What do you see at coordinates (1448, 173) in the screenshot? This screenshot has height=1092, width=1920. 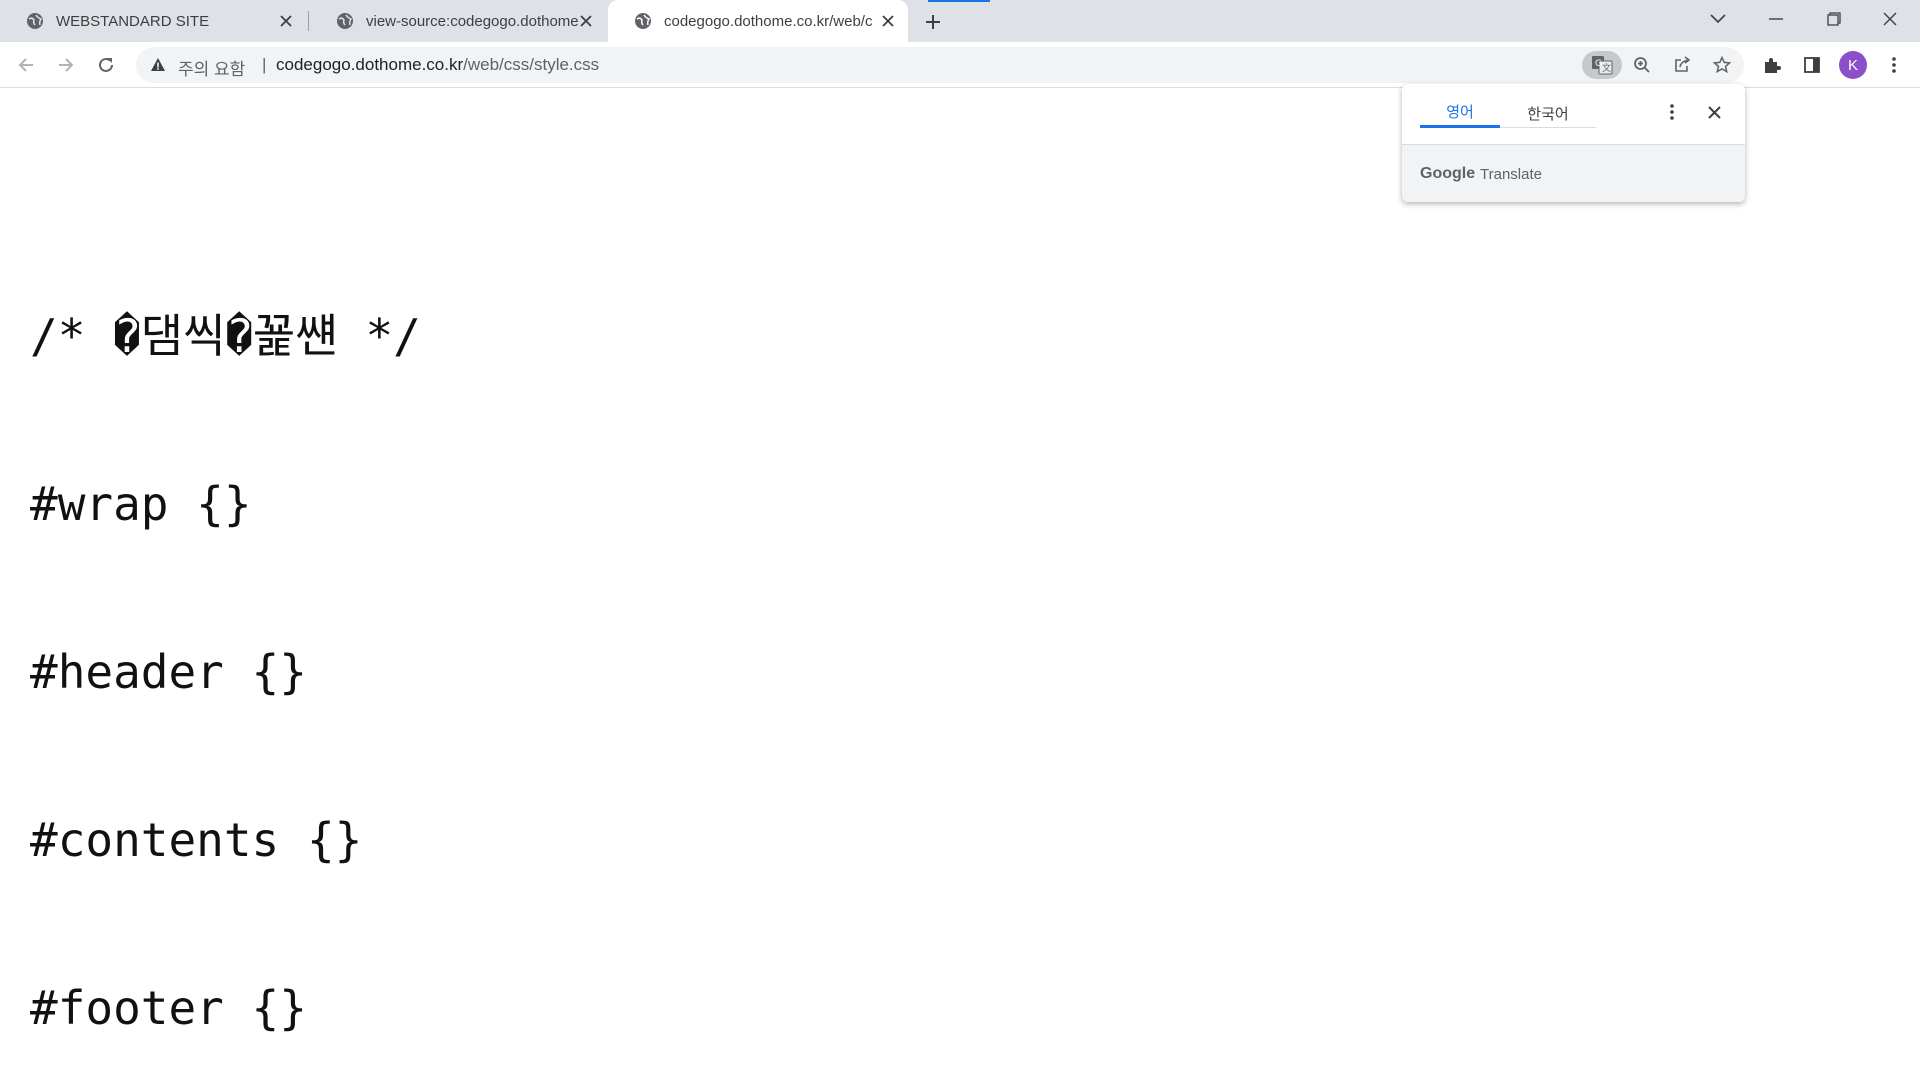 I see `google-logo-text: Google` at bounding box center [1448, 173].